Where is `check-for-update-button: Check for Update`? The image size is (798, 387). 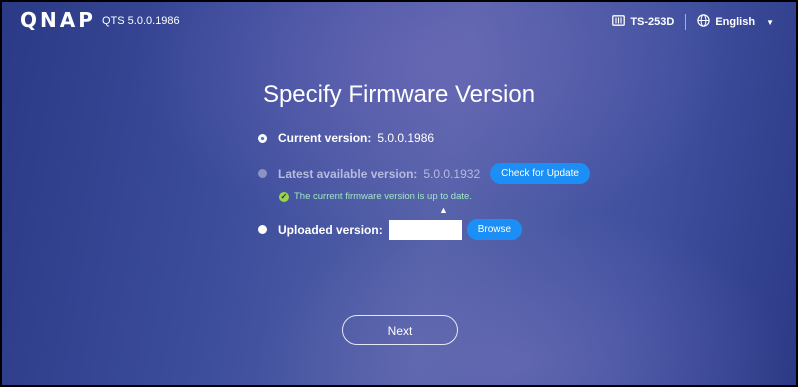 check-for-update-button: Check for Update is located at coordinates (540, 173).